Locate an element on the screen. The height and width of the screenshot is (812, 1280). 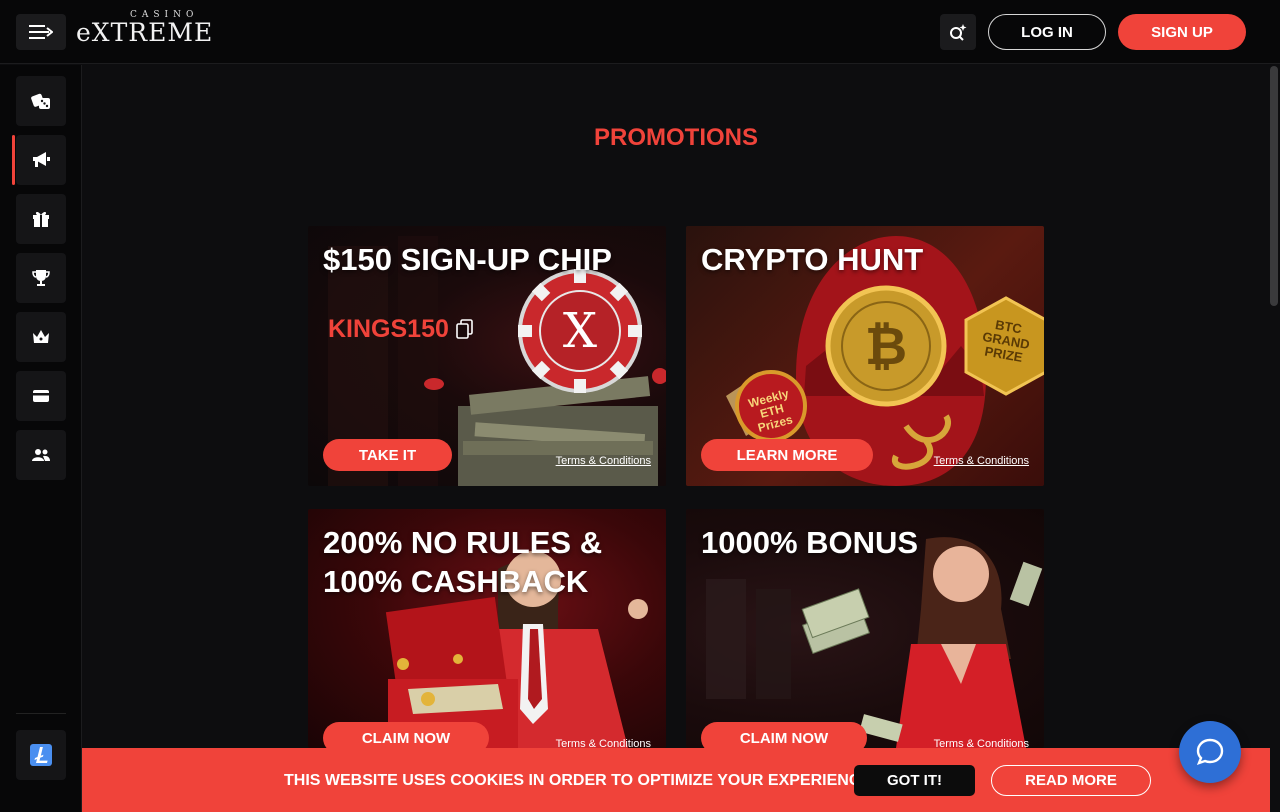
promo-title-line2: 100% CASHBACK is located at coordinates (456, 581).